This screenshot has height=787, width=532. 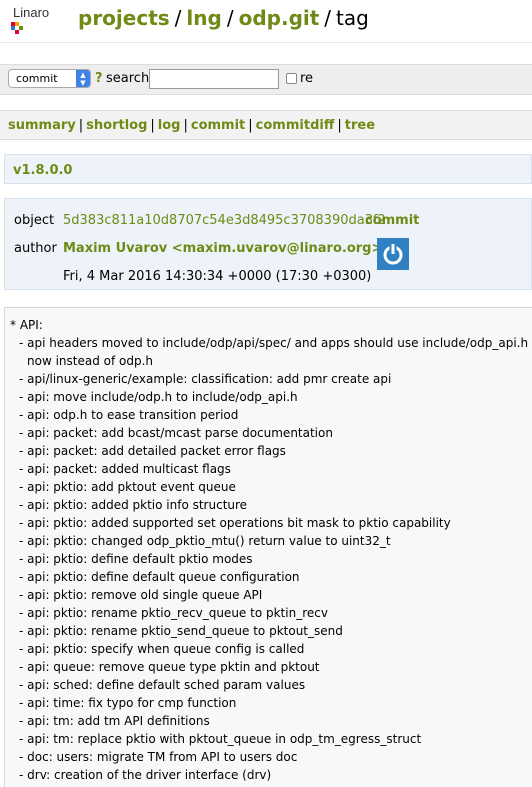 I want to click on page-header: Linaro projects / lng / odp.git / tag, so click(x=266, y=21).